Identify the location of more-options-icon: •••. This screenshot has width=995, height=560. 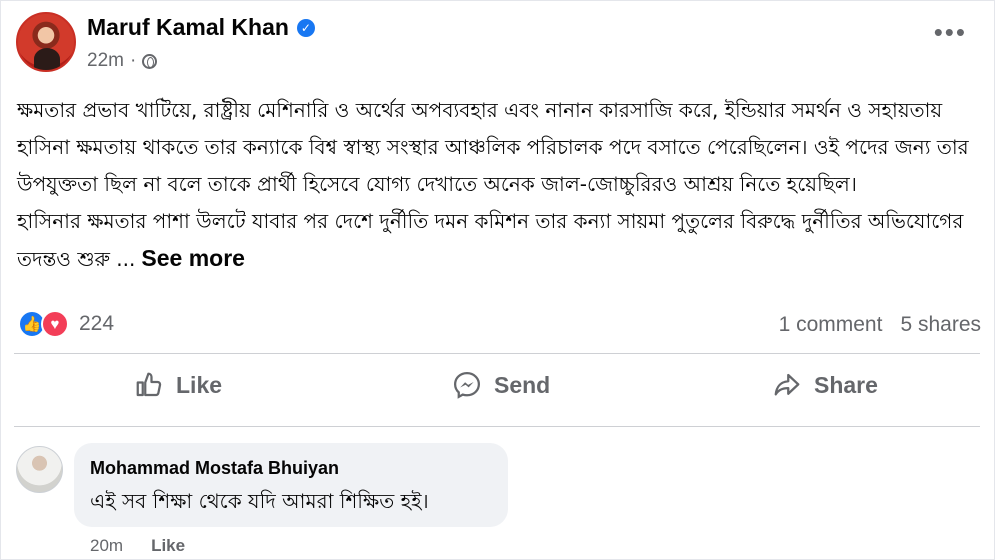
(950, 32).